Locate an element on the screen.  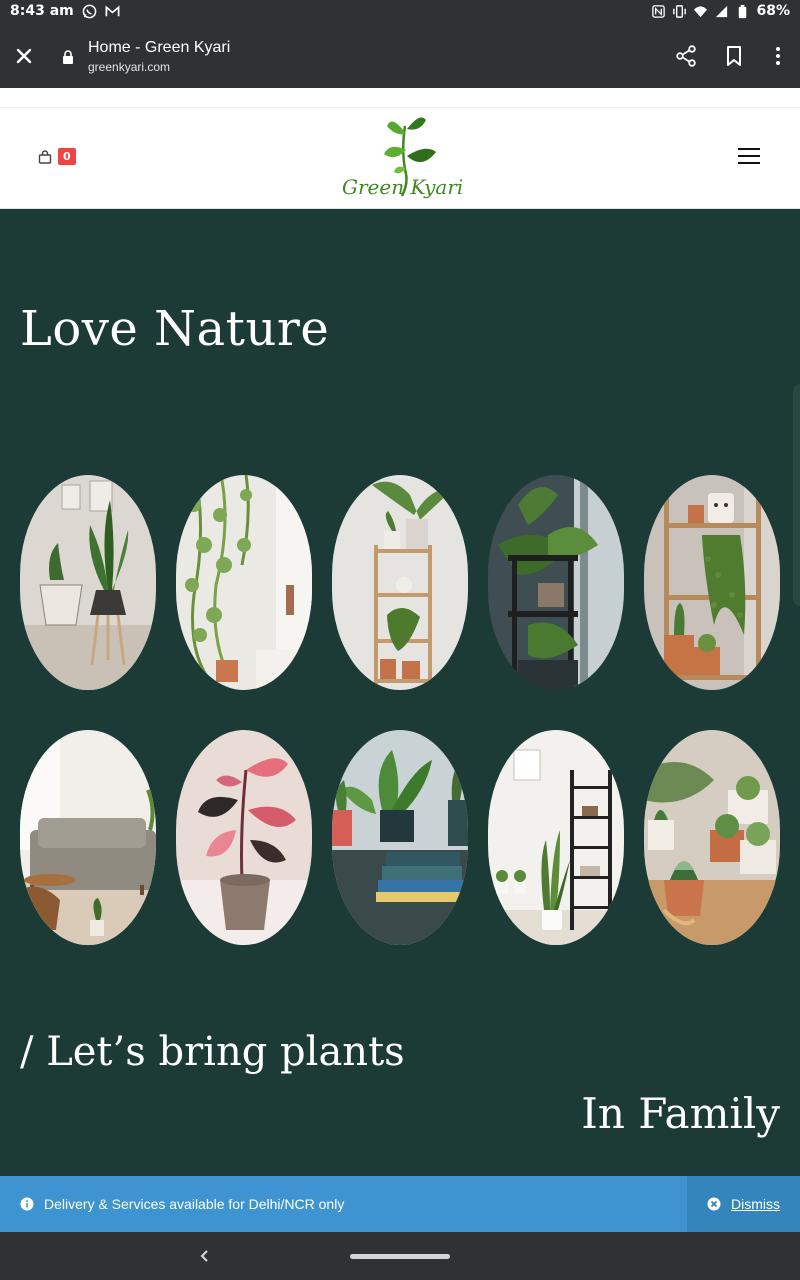
info-icon is located at coordinates (27, 1204).